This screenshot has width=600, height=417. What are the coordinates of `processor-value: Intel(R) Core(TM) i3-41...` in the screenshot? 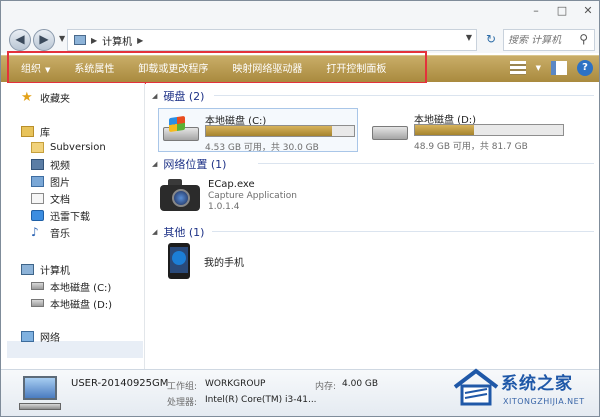 It's located at (261, 400).